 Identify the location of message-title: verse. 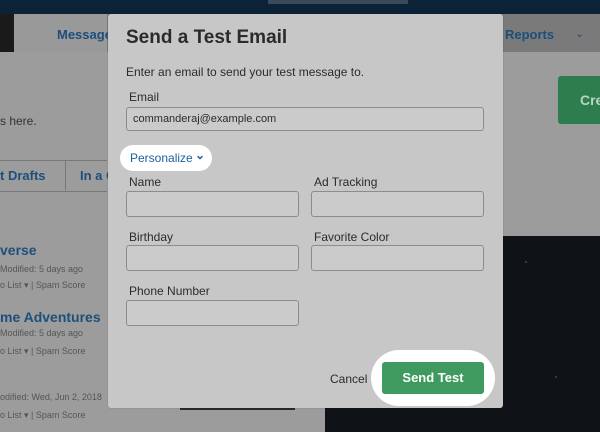
(18, 250).